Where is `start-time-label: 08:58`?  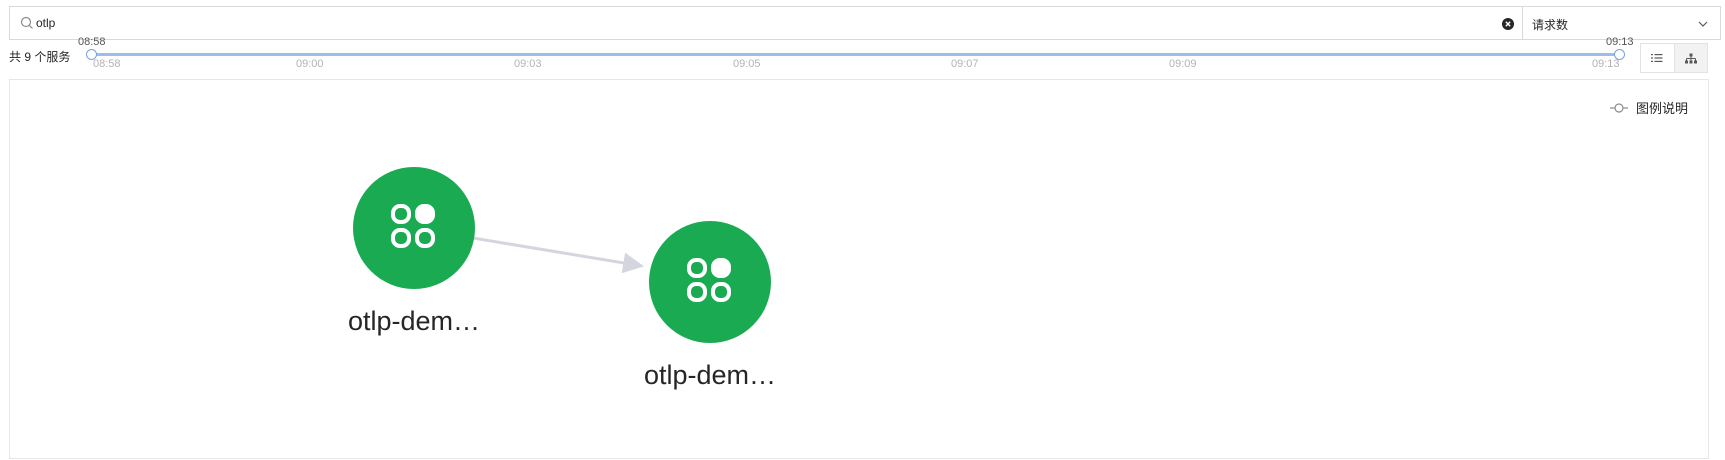 start-time-label: 08:58 is located at coordinates (92, 42).